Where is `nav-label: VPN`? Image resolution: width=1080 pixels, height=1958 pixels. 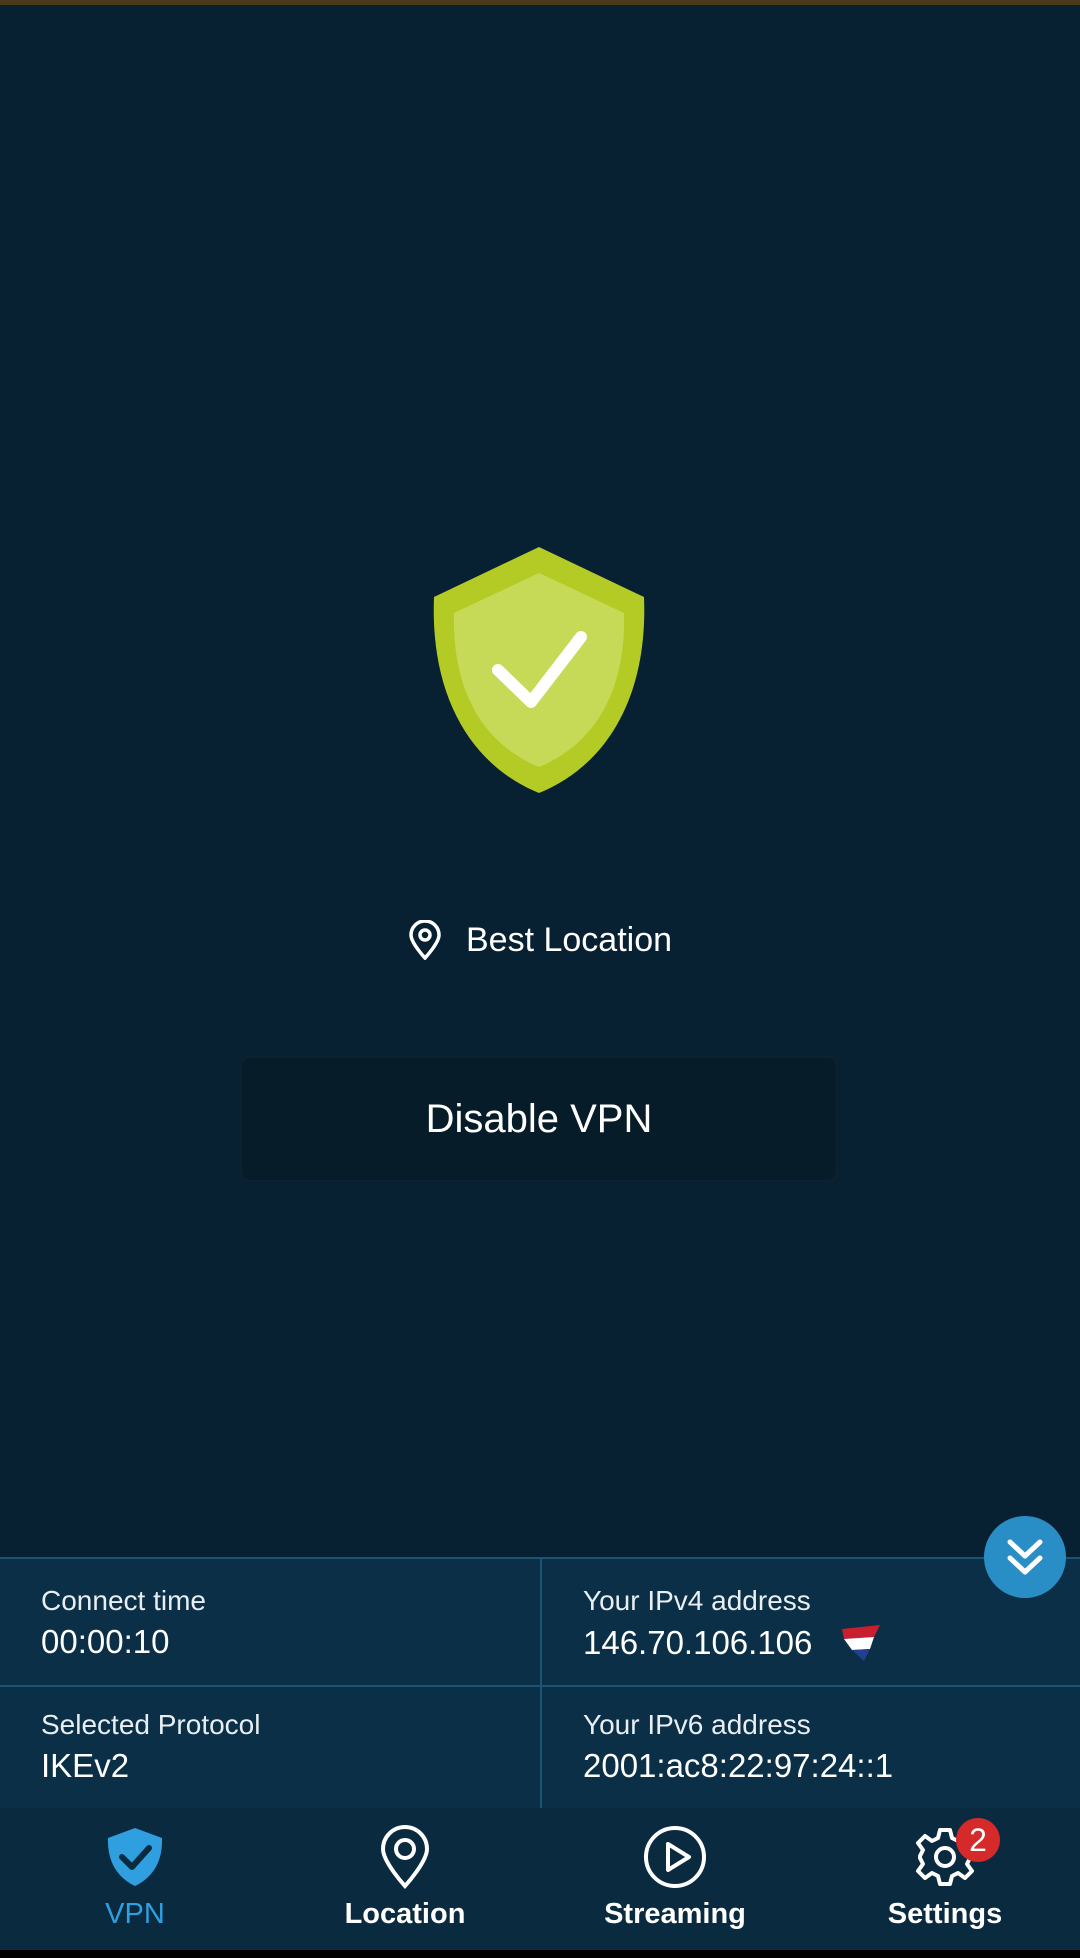 nav-label: VPN is located at coordinates (135, 1914).